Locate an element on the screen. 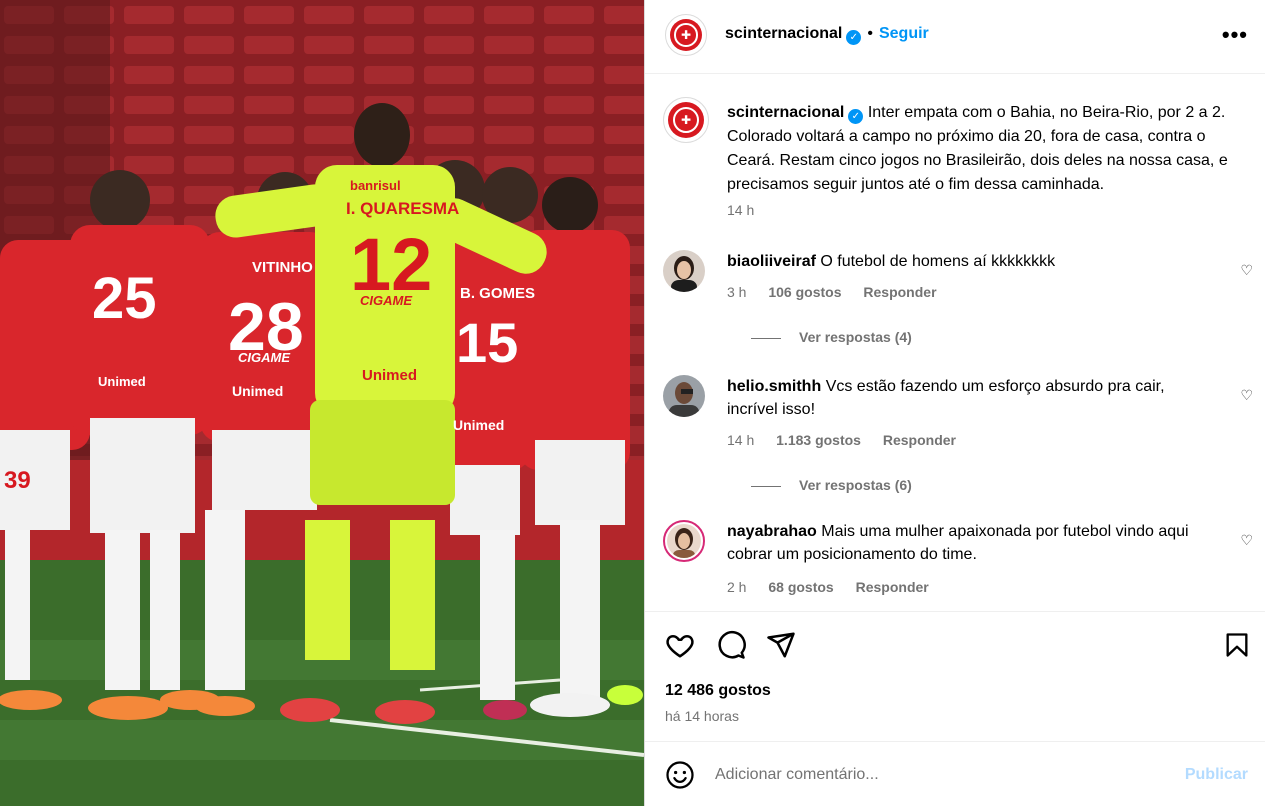  comment-username: nayabrahao is located at coordinates (772, 531).